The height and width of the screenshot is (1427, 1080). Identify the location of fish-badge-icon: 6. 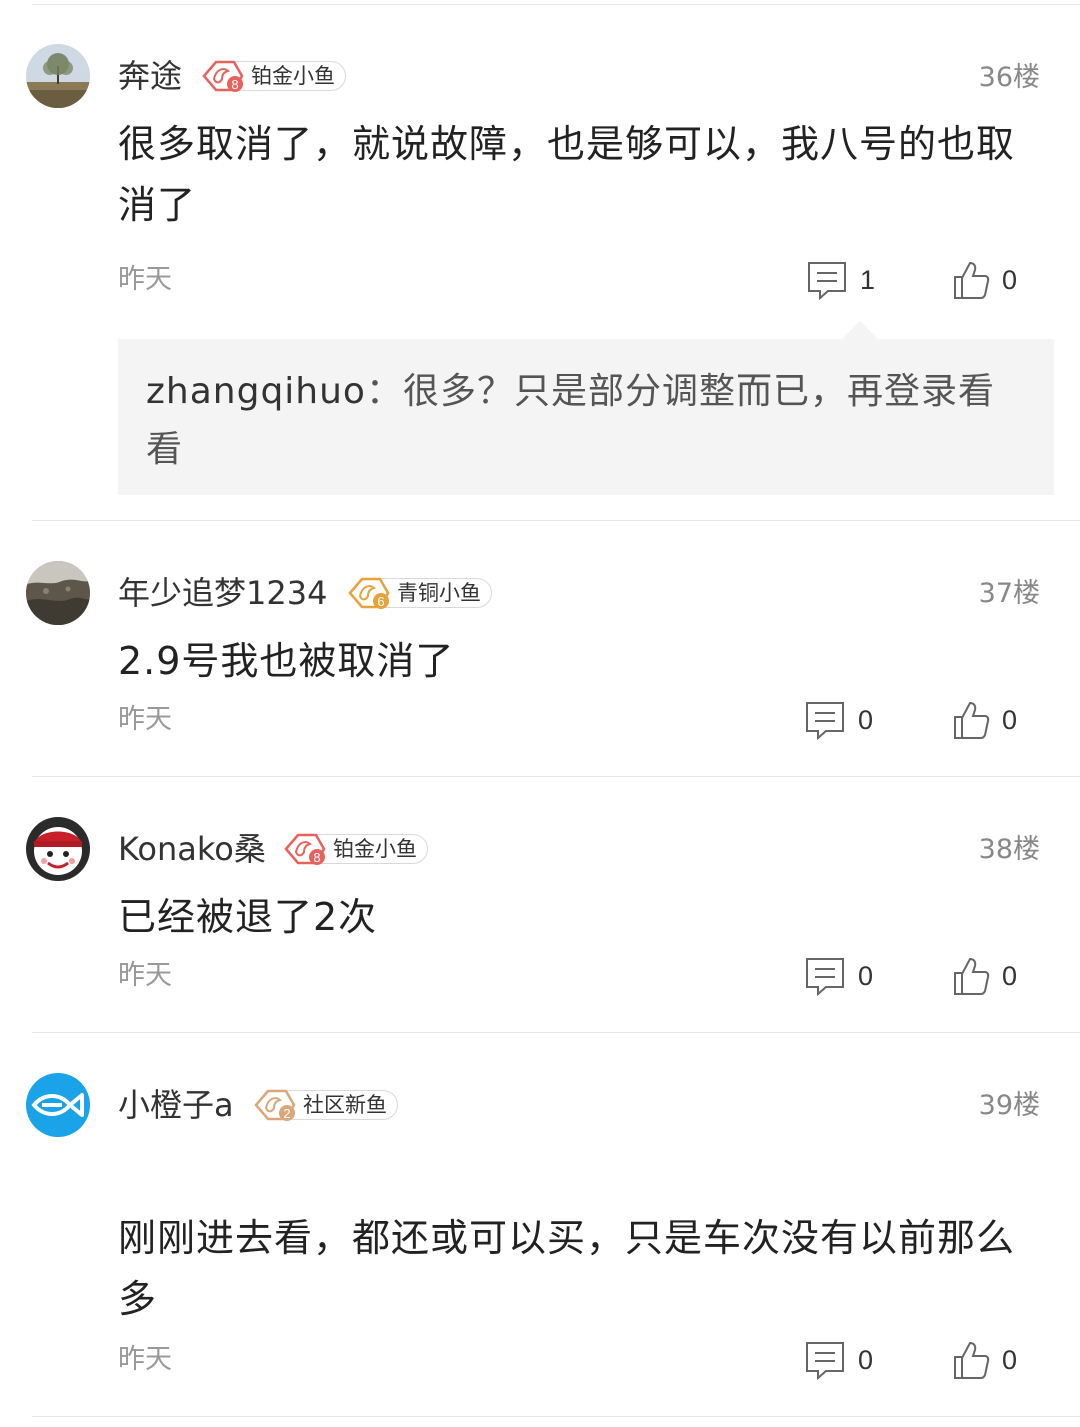
(369, 593).